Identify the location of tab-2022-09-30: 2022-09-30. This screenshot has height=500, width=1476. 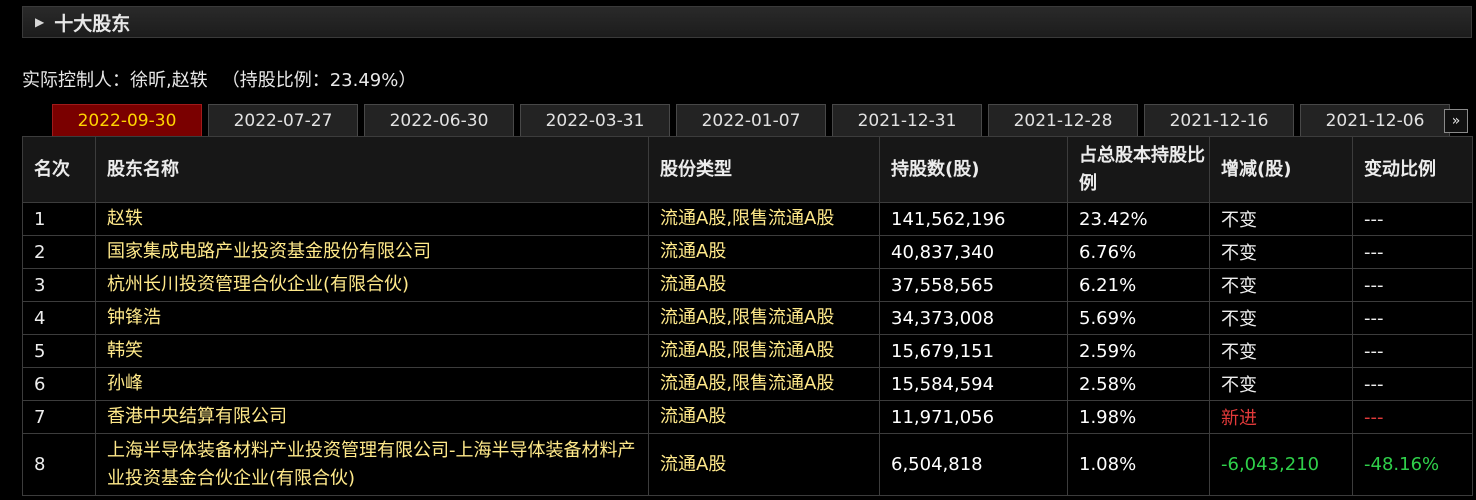
(127, 120).